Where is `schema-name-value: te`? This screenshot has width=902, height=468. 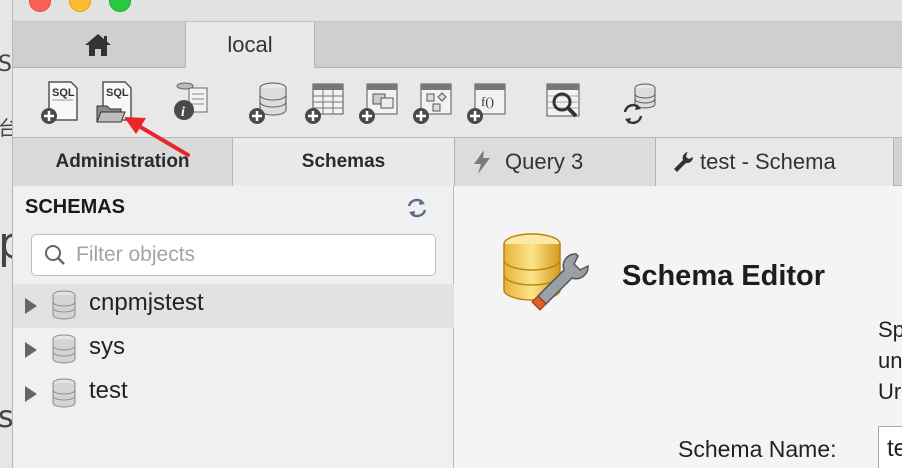
schema-name-value: te is located at coordinates (894, 448).